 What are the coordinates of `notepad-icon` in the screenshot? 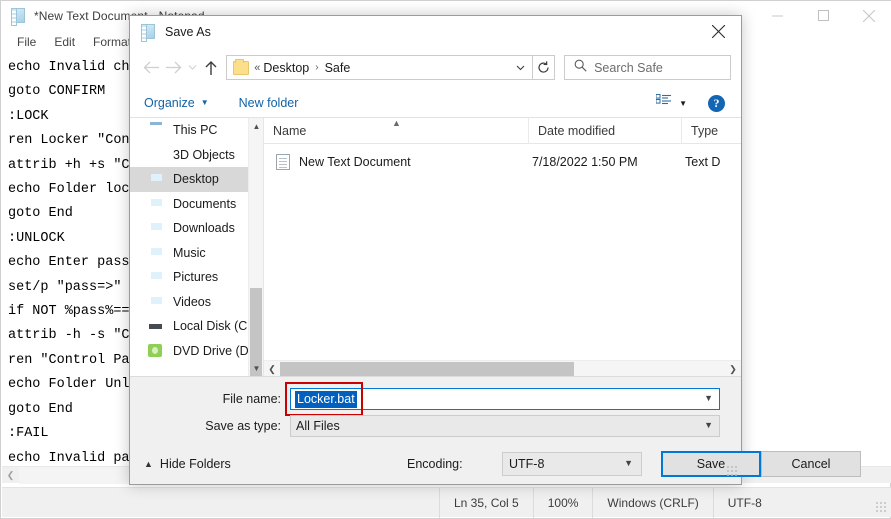 It's located at (18, 16).